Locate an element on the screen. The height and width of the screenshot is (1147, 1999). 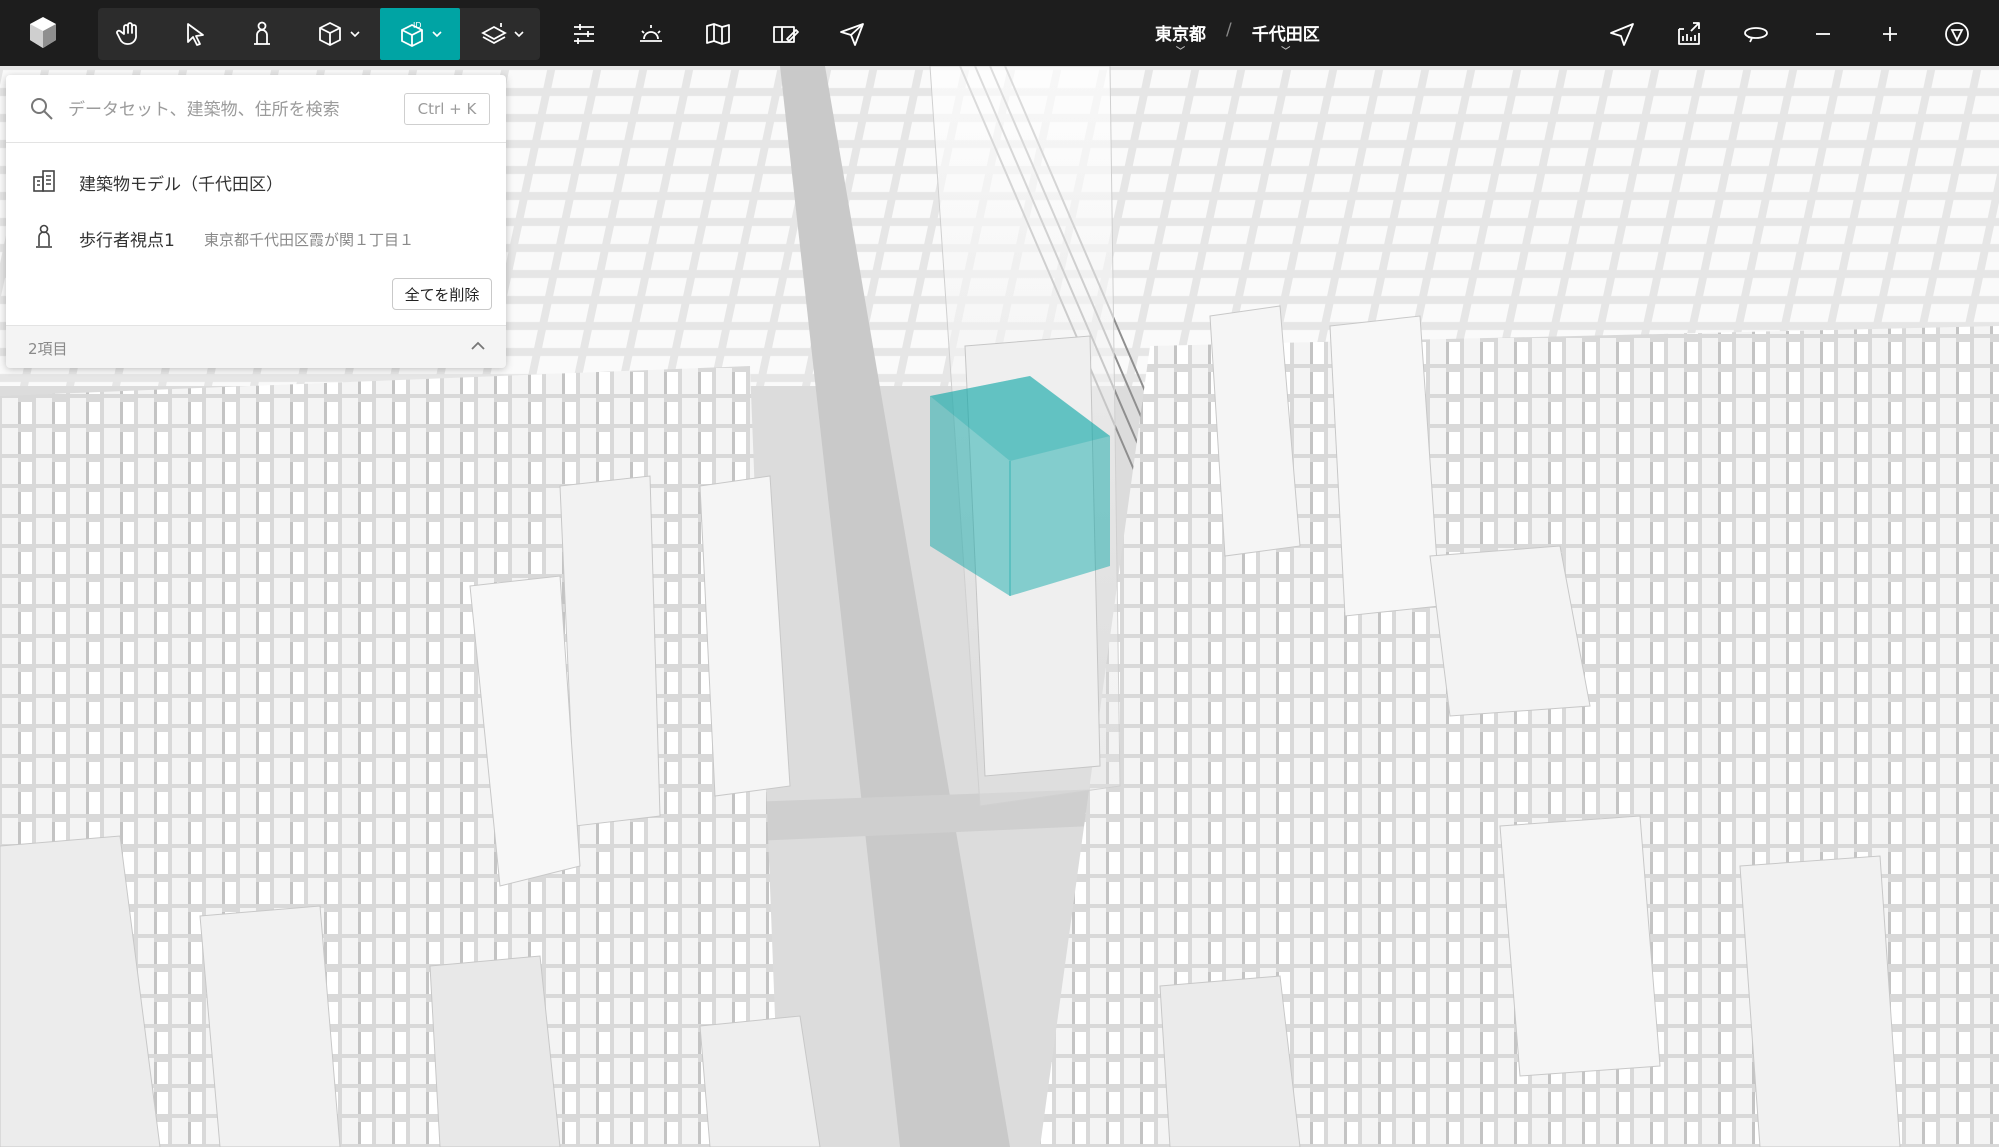
sunrise-icon is located at coordinates (651, 34).